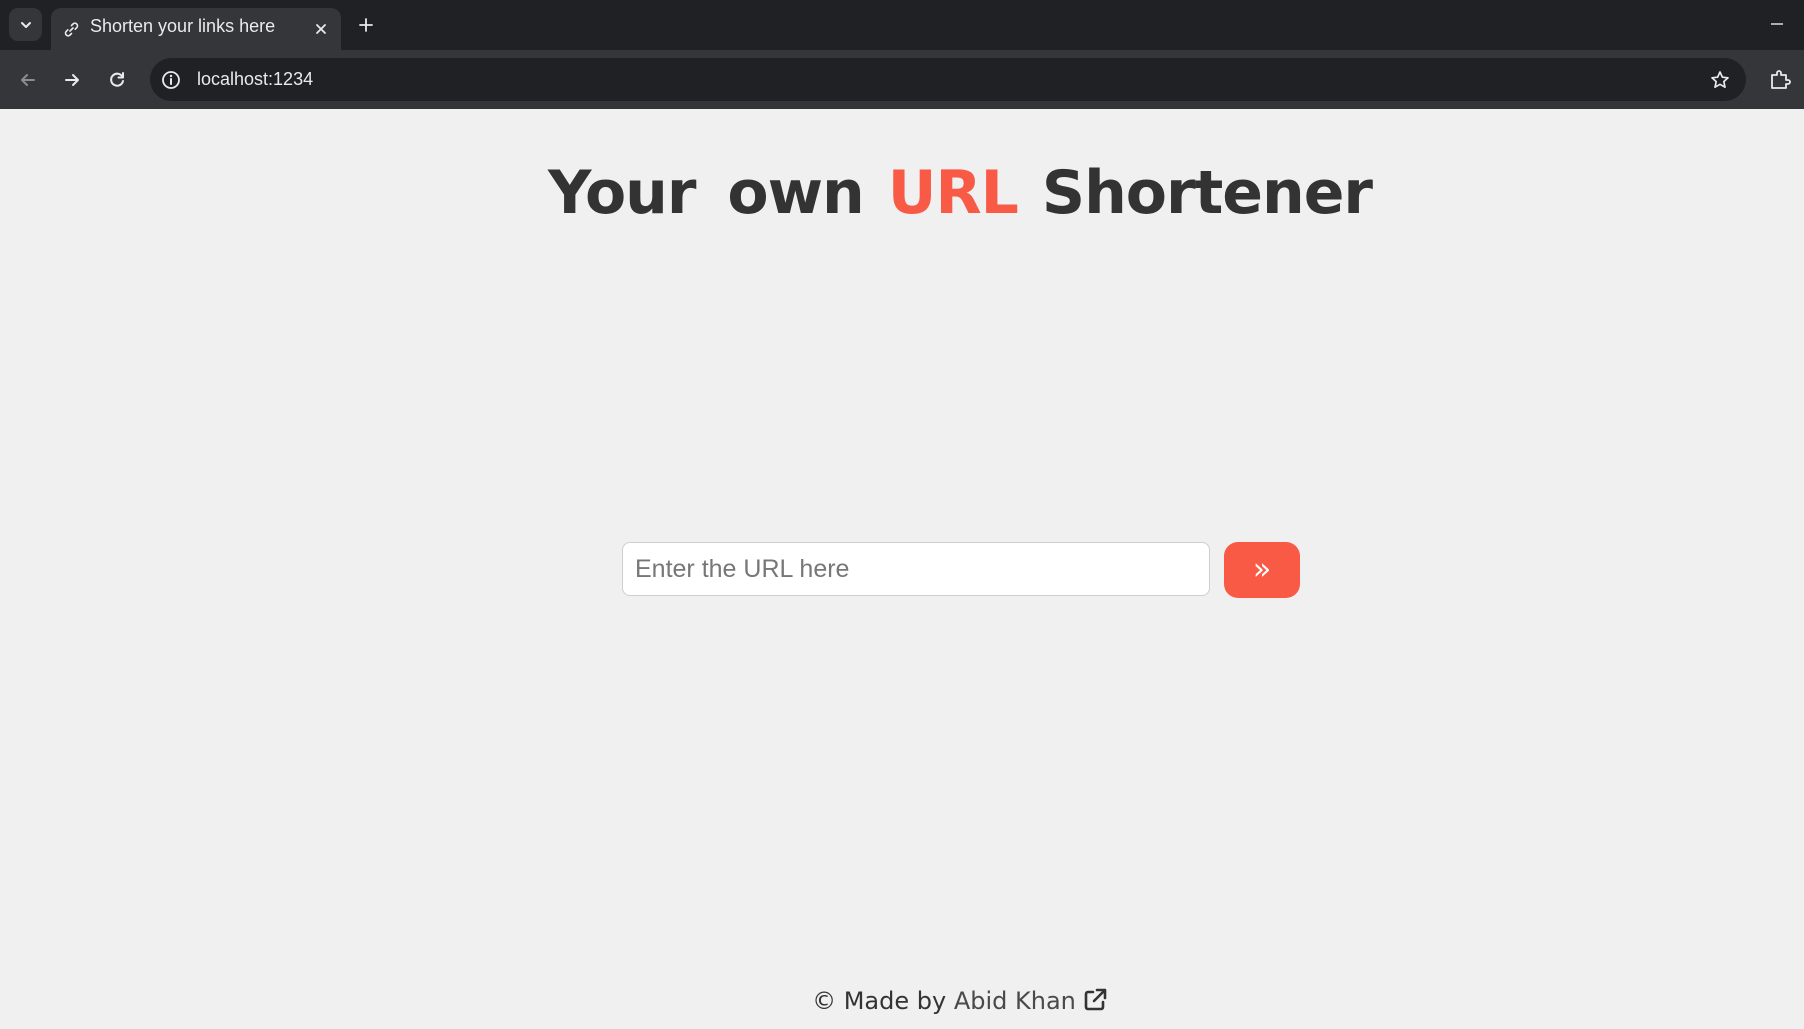 Image resolution: width=1804 pixels, height=1029 pixels. Describe the element at coordinates (1720, 80) in the screenshot. I see `bookmark-star-icon` at that location.